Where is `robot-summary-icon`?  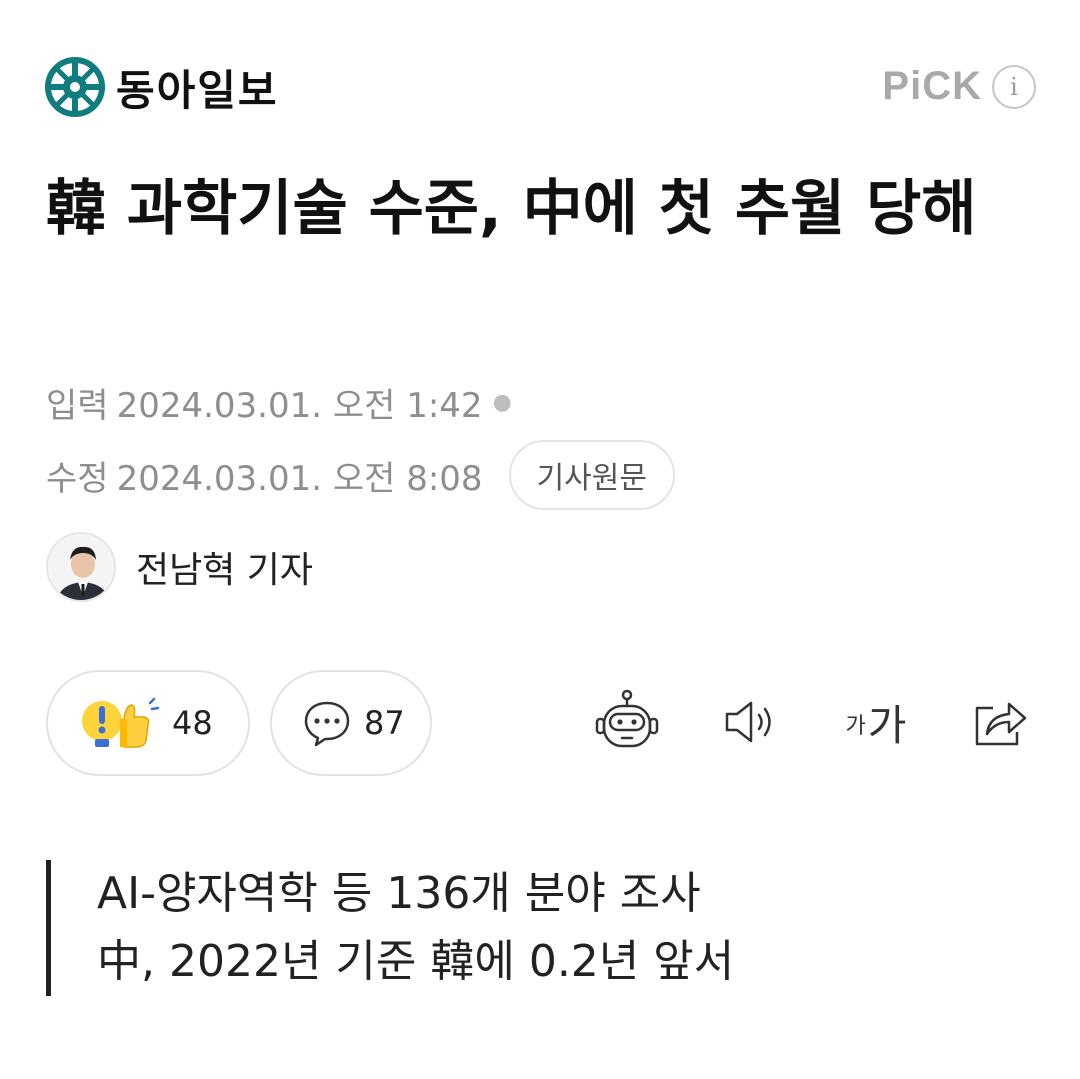 robot-summary-icon is located at coordinates (627, 718).